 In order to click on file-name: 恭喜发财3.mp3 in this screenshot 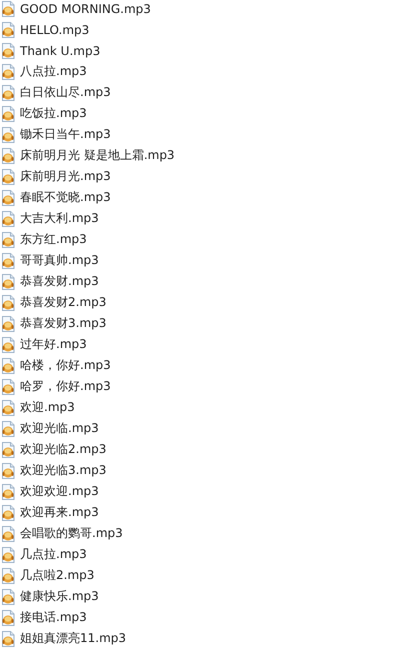, I will do `click(63, 323)`.